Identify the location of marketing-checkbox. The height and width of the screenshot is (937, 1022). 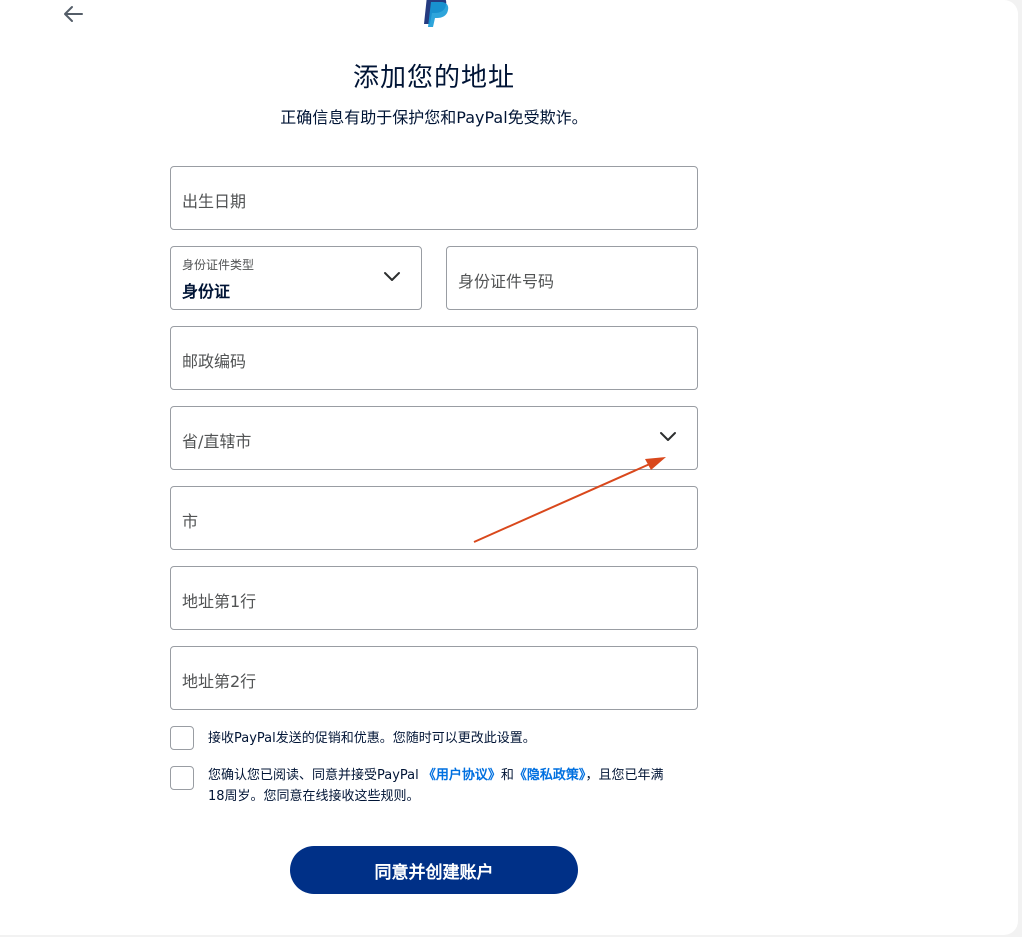
(182, 738).